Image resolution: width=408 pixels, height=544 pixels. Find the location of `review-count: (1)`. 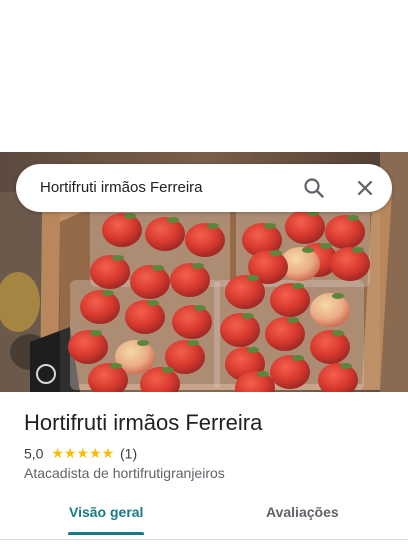

review-count: (1) is located at coordinates (128, 453).